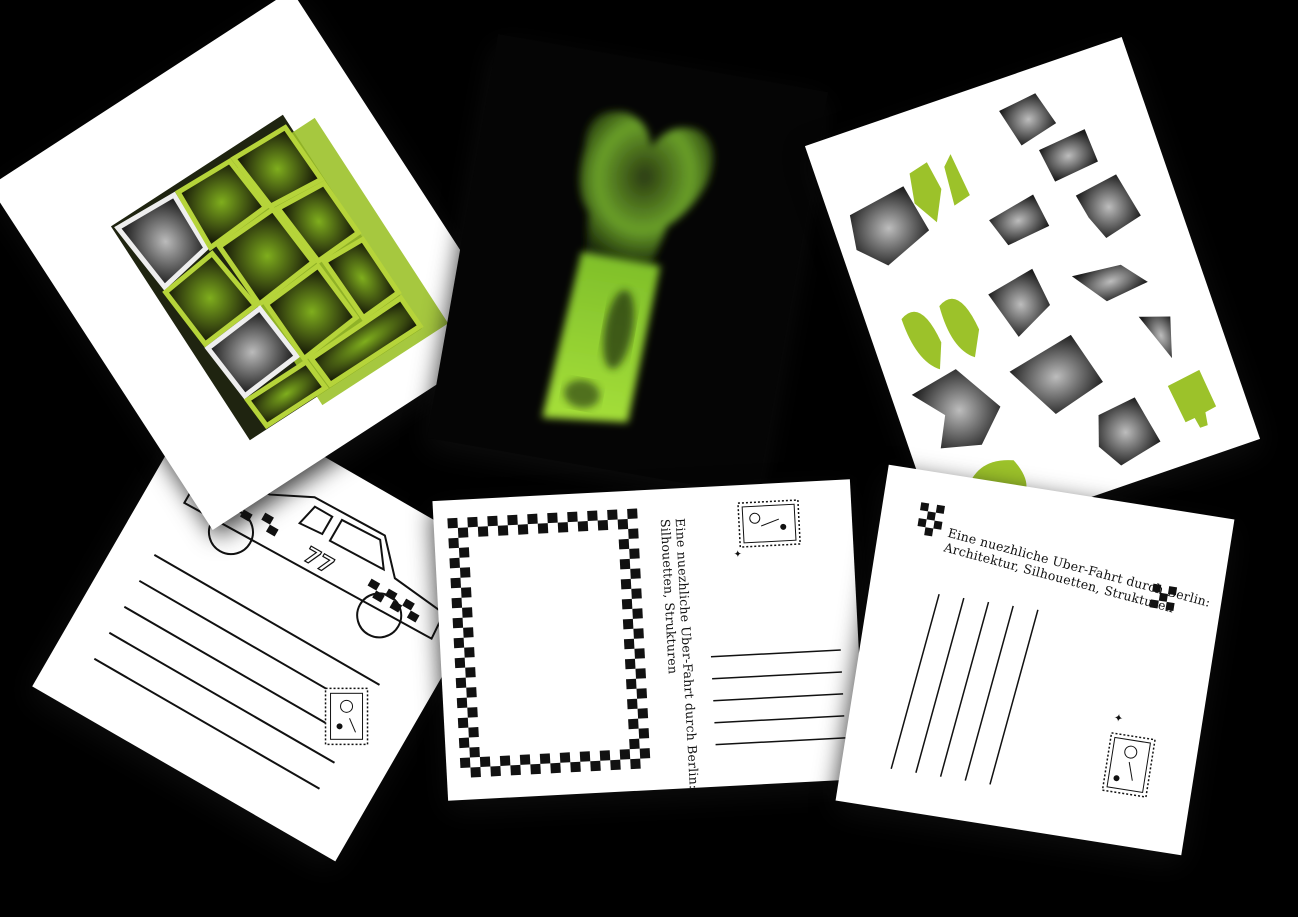  I want to click on glow-bone-art, so click(628, 267).